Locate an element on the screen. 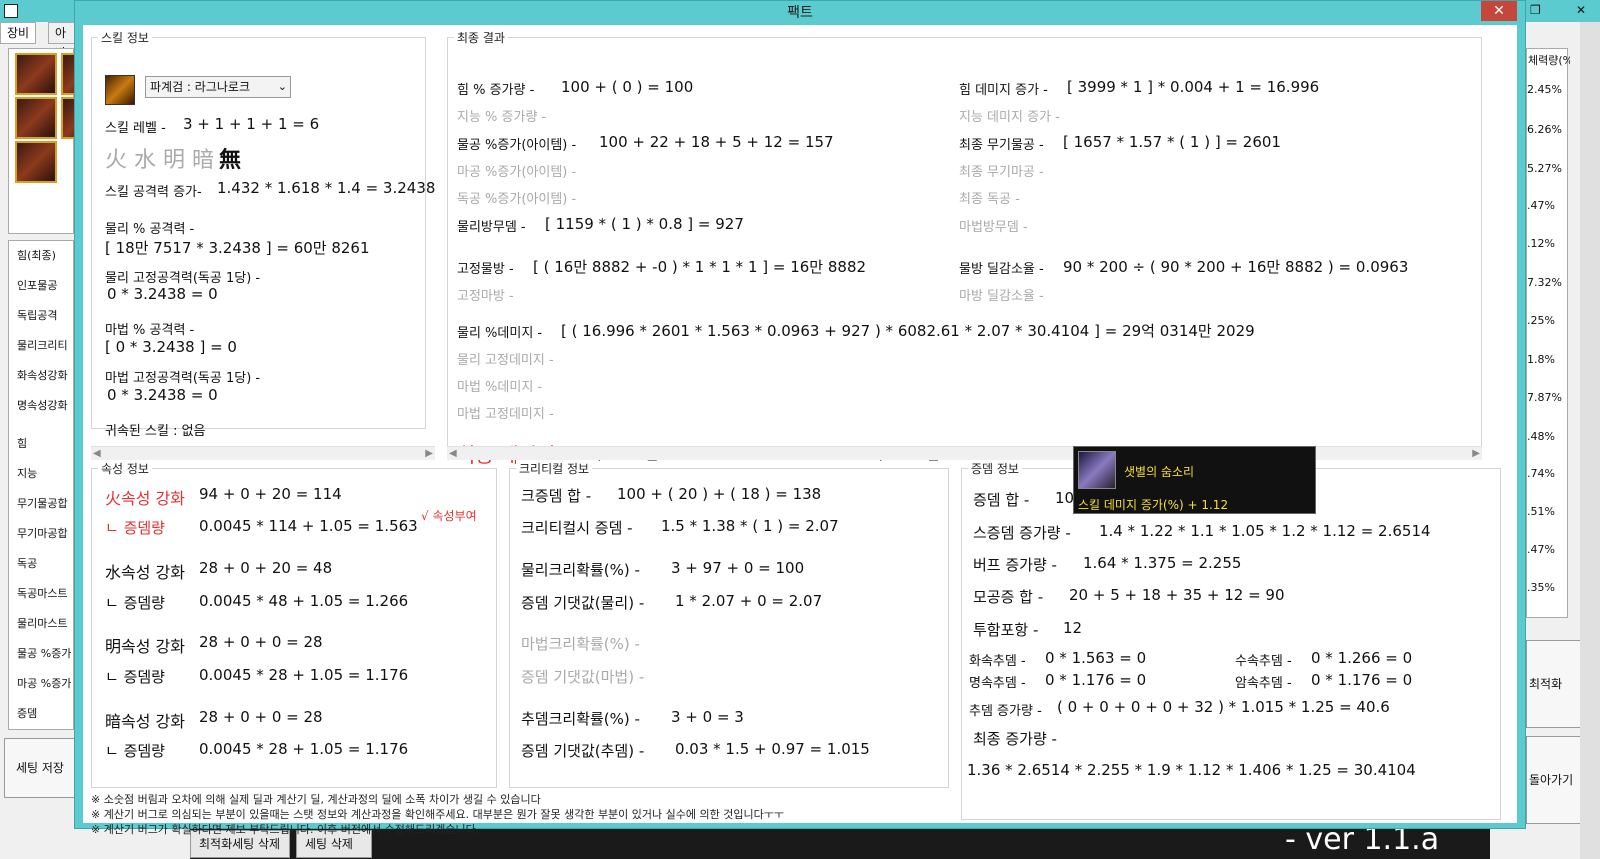 The width and height of the screenshot is (1600, 859). phys-pct-dmg-label: 물리 %데미지 - is located at coordinates (500, 333).